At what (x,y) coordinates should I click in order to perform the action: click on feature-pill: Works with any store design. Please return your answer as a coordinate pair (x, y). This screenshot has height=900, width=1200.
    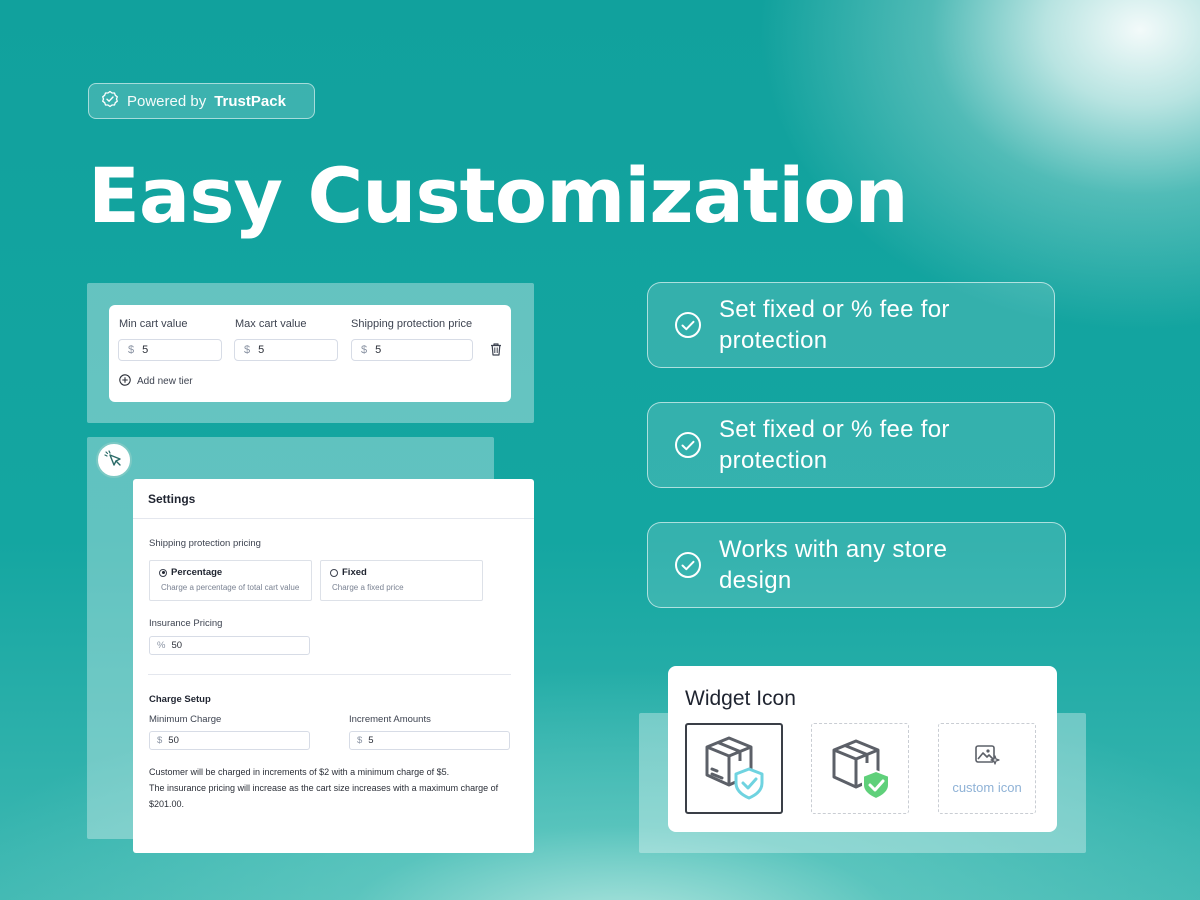
    Looking at the image, I should click on (856, 565).